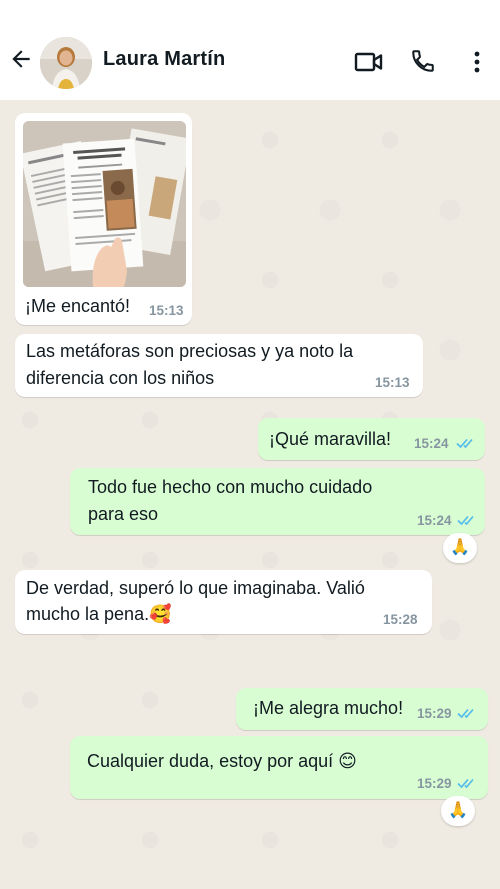  Describe the element at coordinates (328, 708) in the screenshot. I see `message-text: ¡Me alegra mucho!` at that location.